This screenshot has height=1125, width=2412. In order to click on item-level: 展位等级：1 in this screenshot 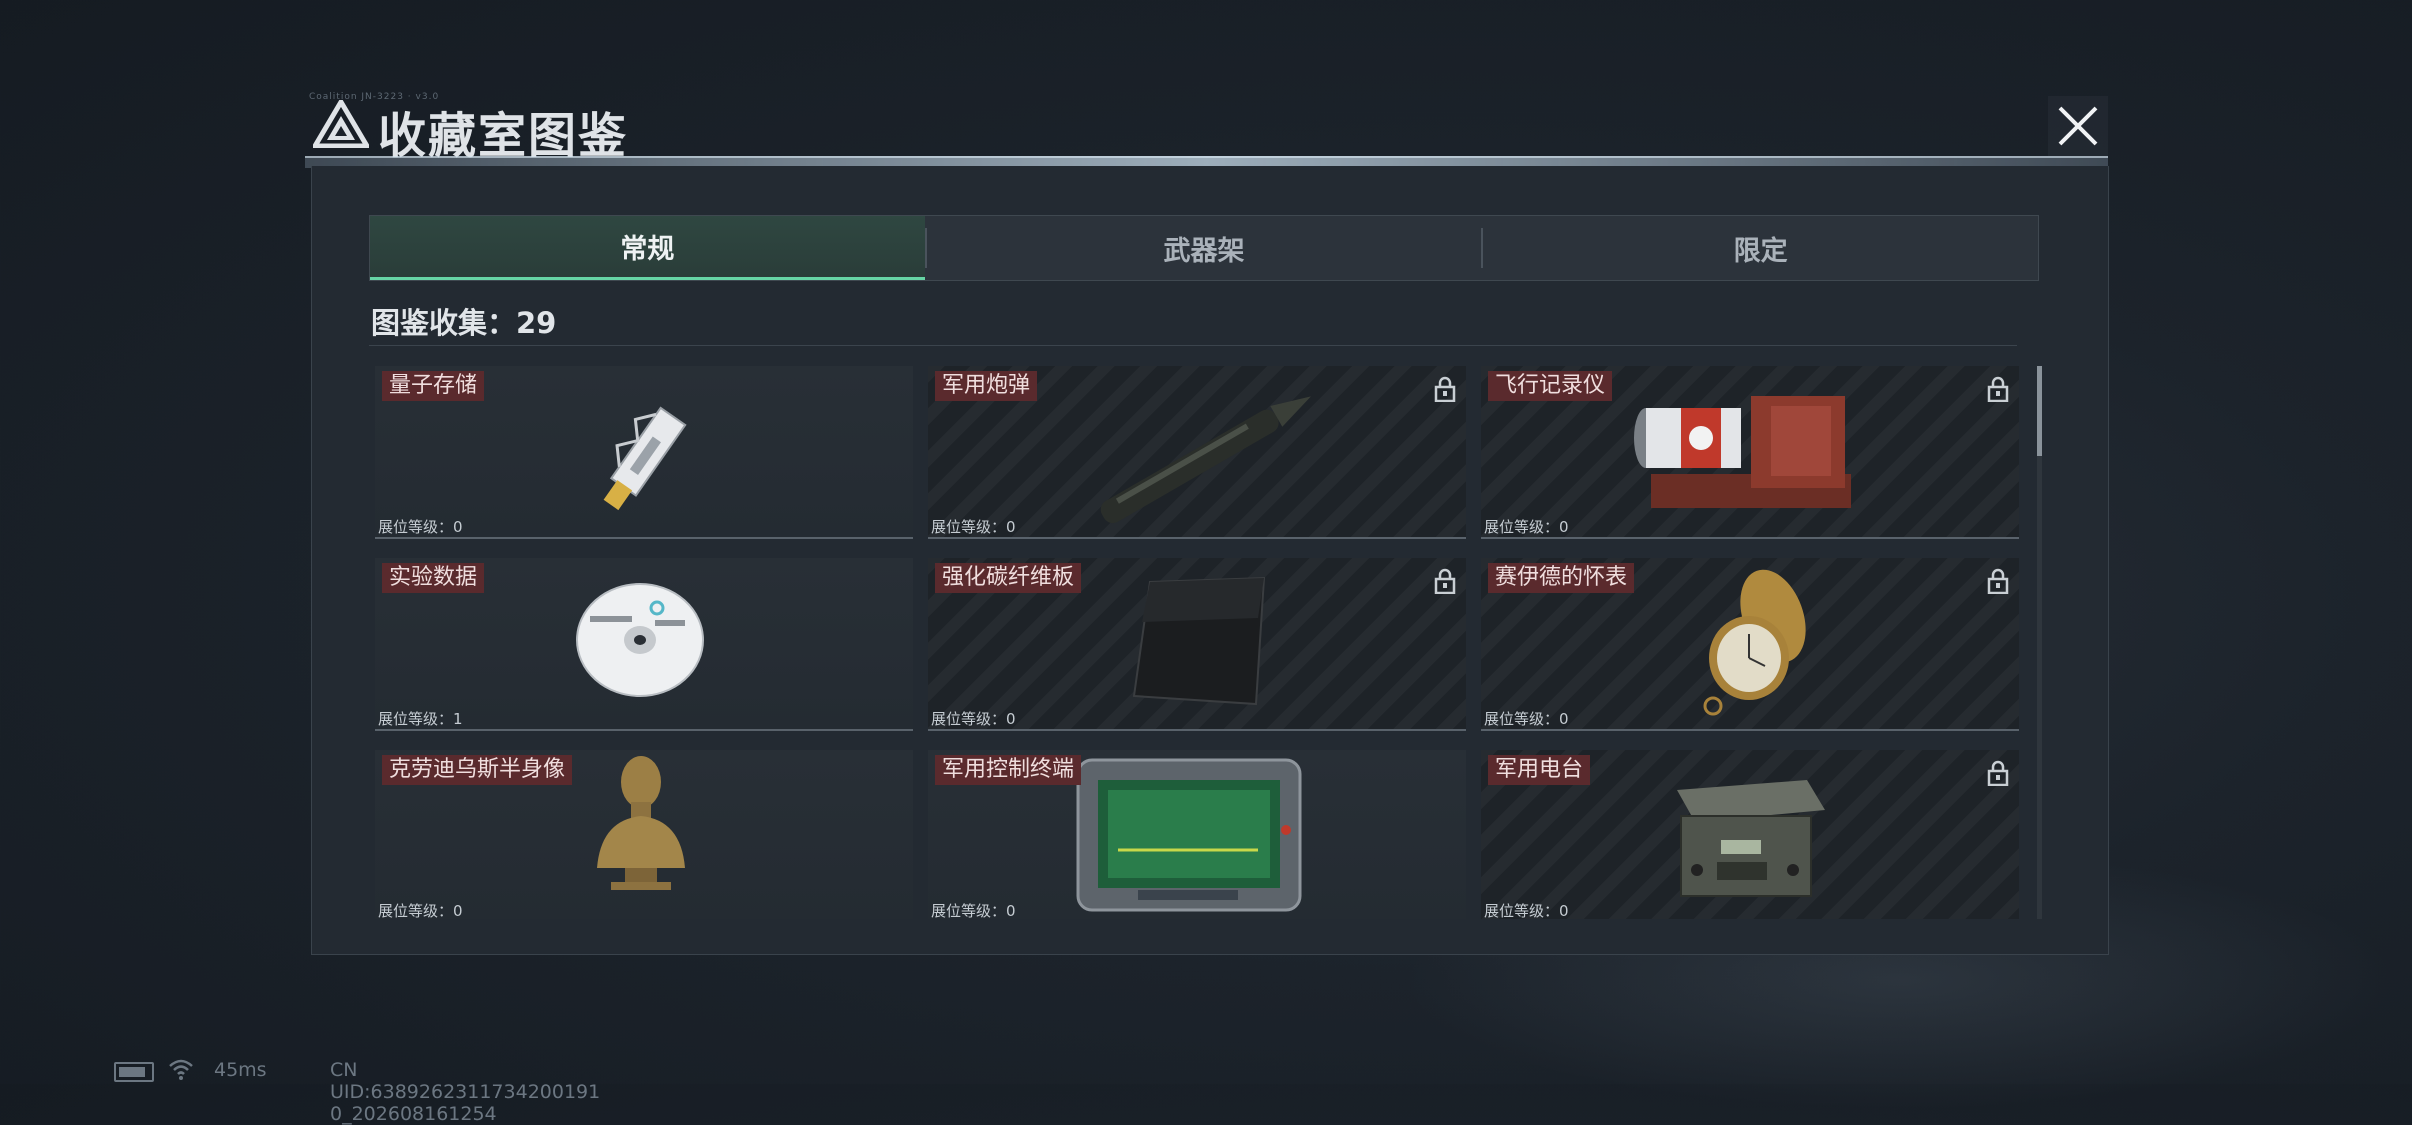, I will do `click(420, 719)`.